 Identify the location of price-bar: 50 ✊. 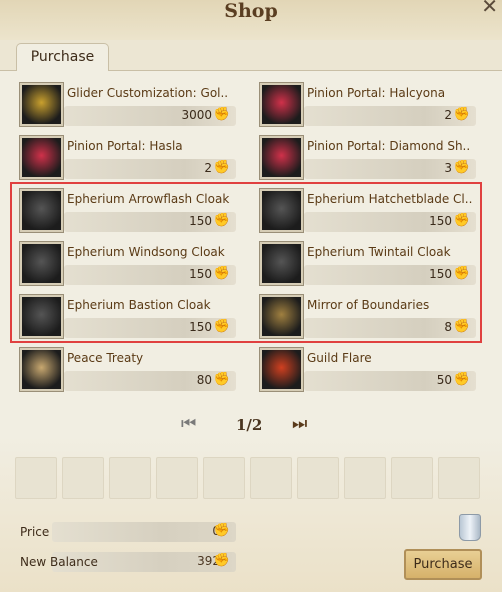
(390, 381).